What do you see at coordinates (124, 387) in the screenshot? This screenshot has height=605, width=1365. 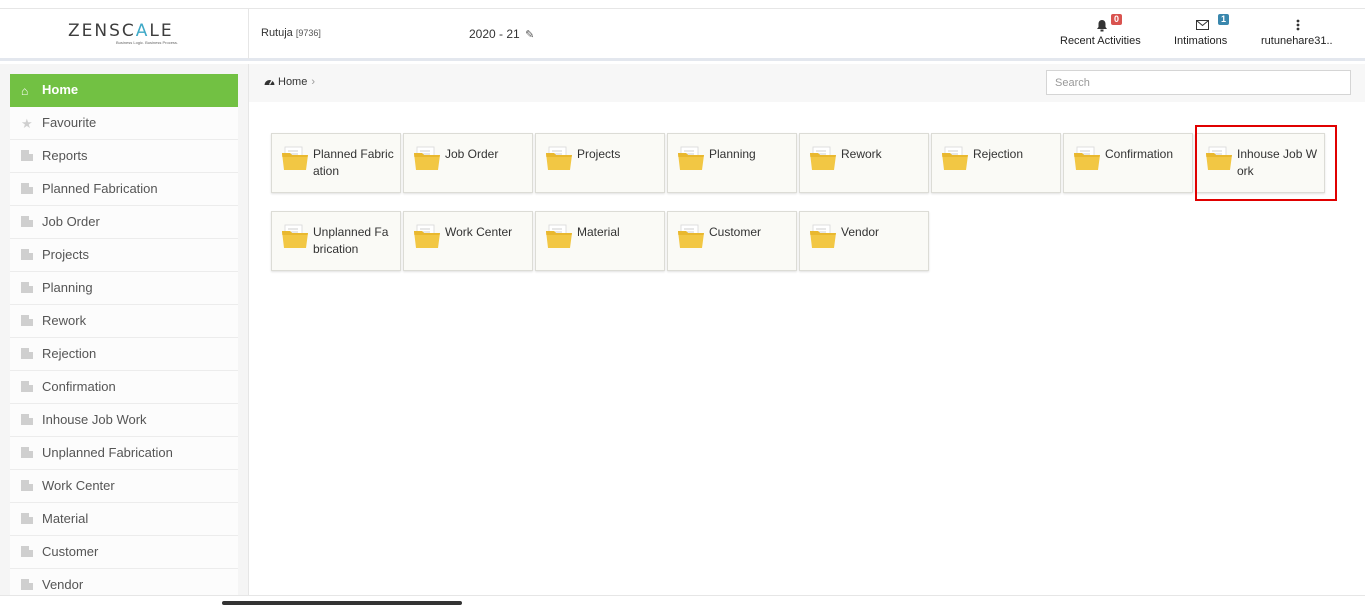 I see `sidebar-item-confirmation: Confirmation` at bounding box center [124, 387].